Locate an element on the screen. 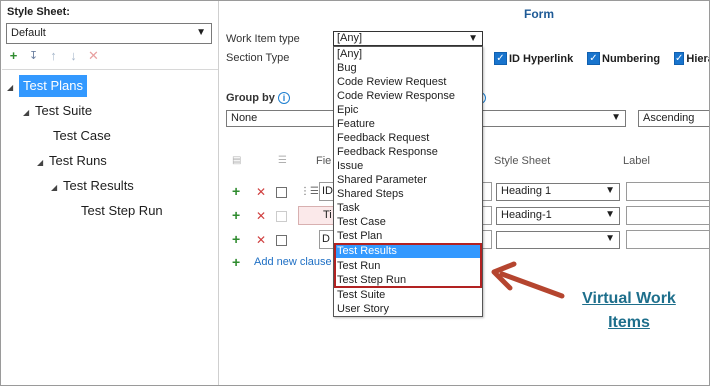  dropdown-option: Bug is located at coordinates (408, 68).